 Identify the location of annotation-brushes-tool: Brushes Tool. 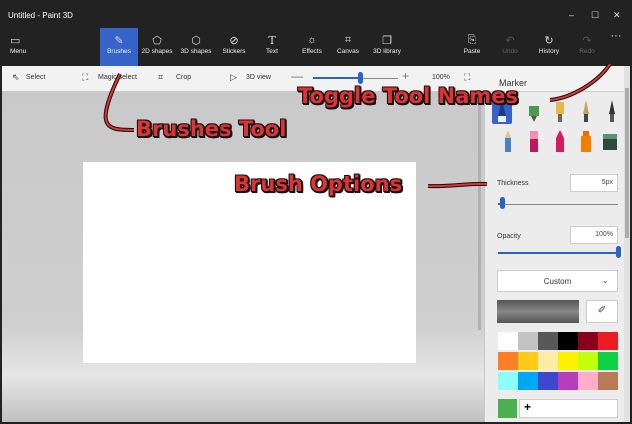
(211, 129).